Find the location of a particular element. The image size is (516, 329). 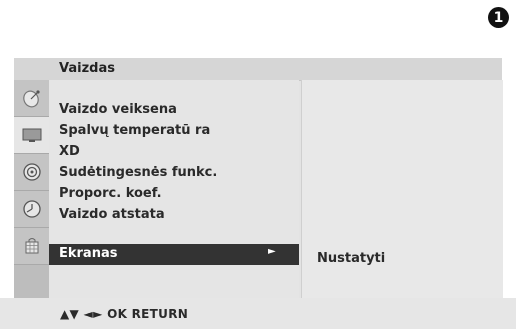

clock-icon is located at coordinates (31, 209).